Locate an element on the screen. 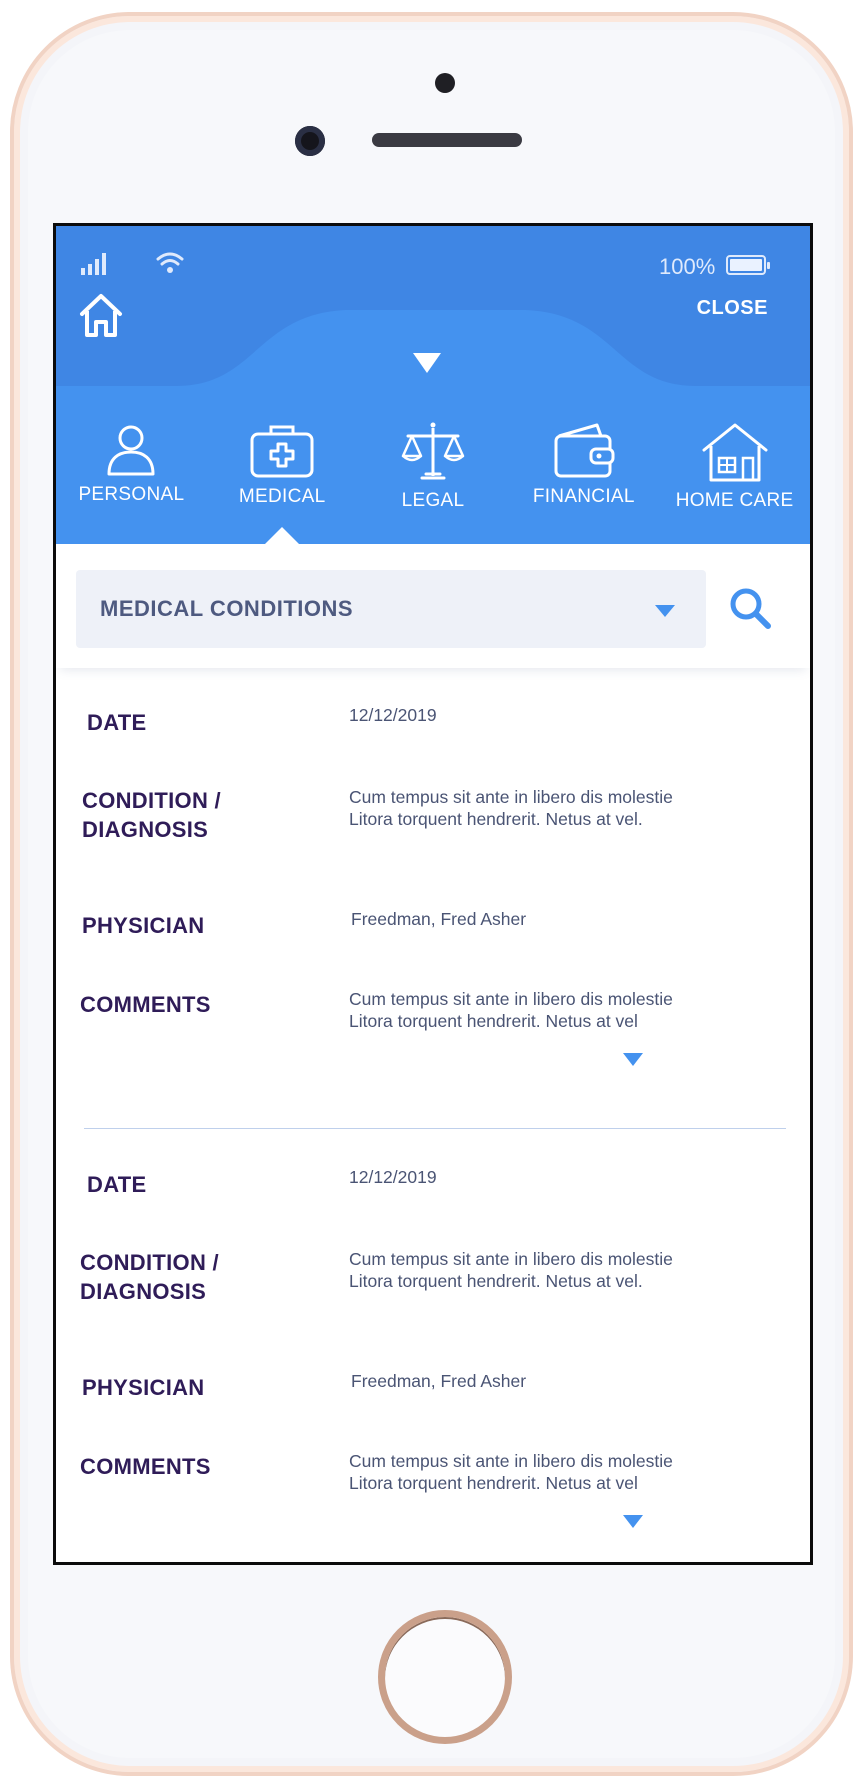  wallet-icon is located at coordinates (584, 450).